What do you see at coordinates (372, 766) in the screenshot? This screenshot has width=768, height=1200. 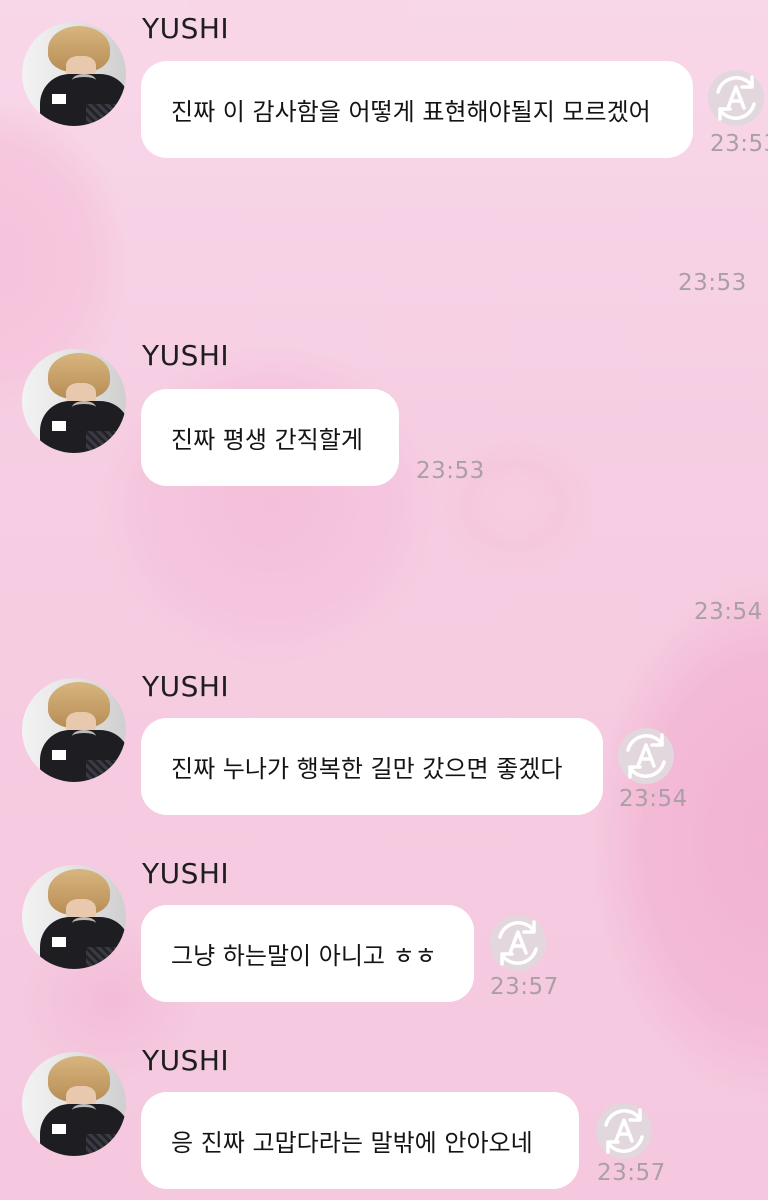 I see `message-bubble: 진짜 누나가 행복한 길만 갔으면 좋겠다` at bounding box center [372, 766].